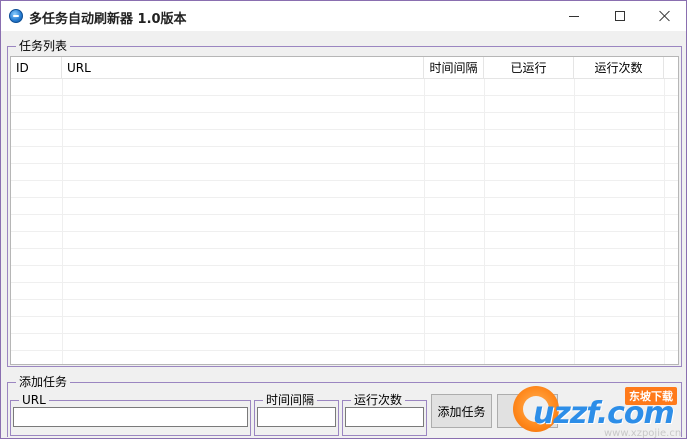 This screenshot has height=439, width=687. I want to click on watermark-logo: uzzf.com 东坡下载 www.xzpojie.cn, so click(592, 411).